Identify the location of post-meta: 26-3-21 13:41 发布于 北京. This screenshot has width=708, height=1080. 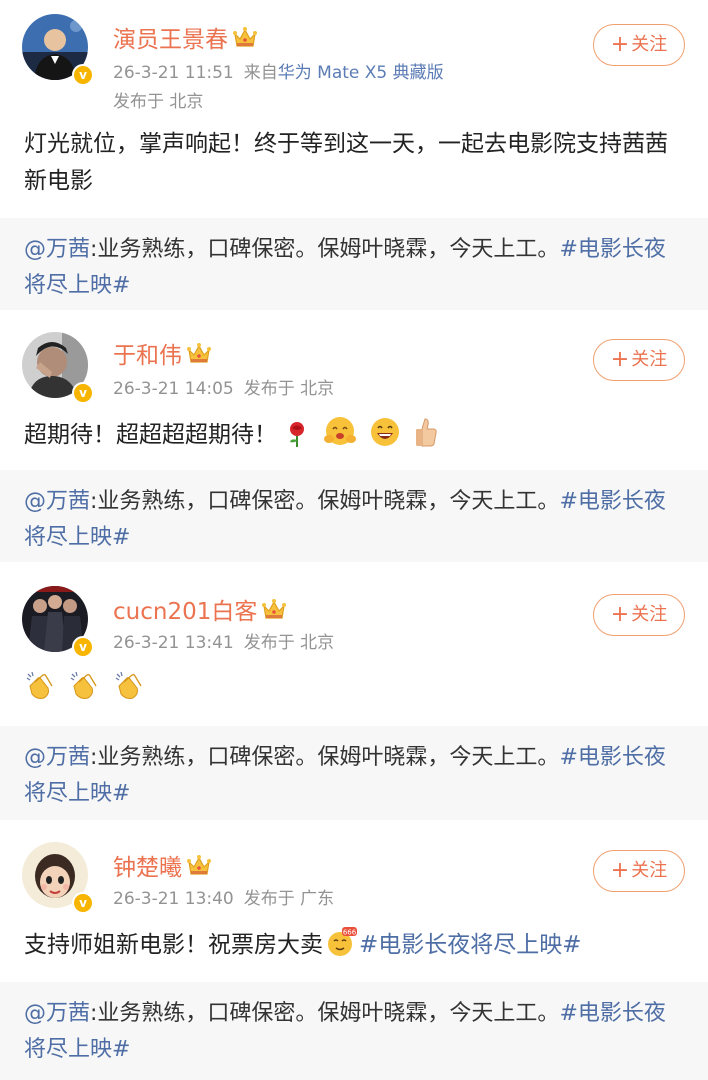
(223, 640).